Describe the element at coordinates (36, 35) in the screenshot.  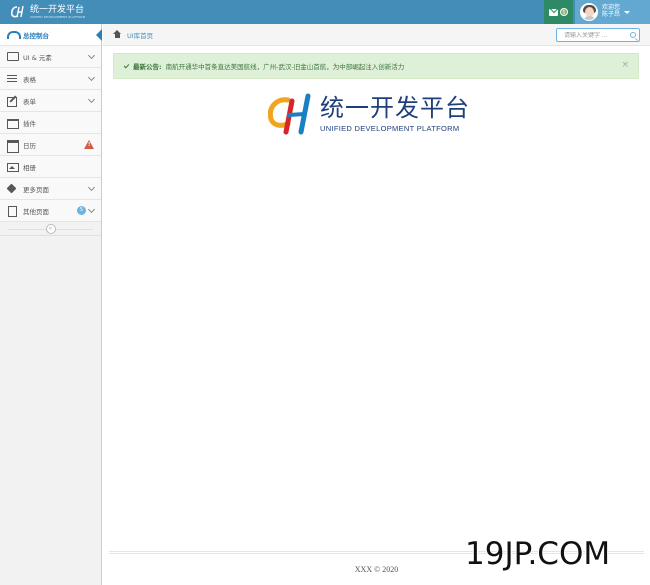
I see `sidebar-item-label: 总控制台` at that location.